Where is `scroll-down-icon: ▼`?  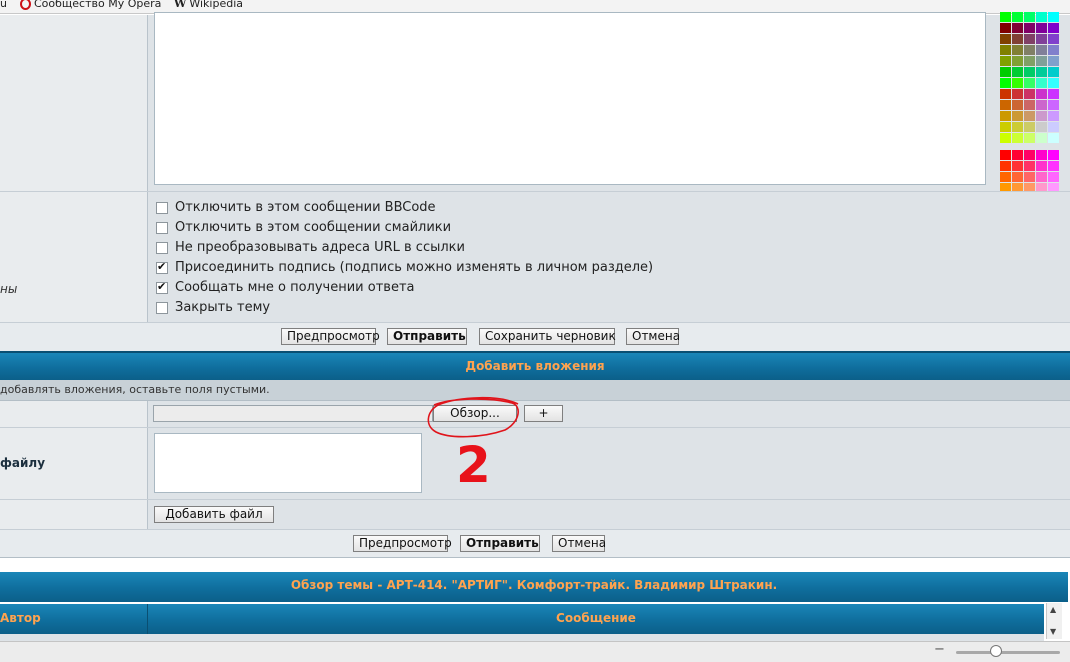
scroll-down-icon: ▼ is located at coordinates (1053, 631).